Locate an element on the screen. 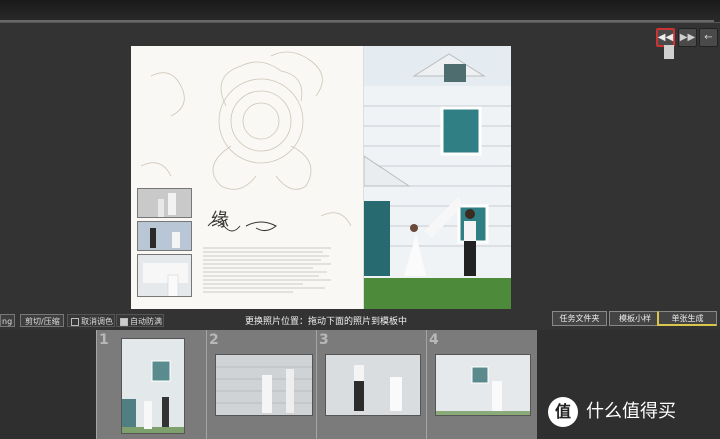  slot-number: 4 is located at coordinates (434, 340).